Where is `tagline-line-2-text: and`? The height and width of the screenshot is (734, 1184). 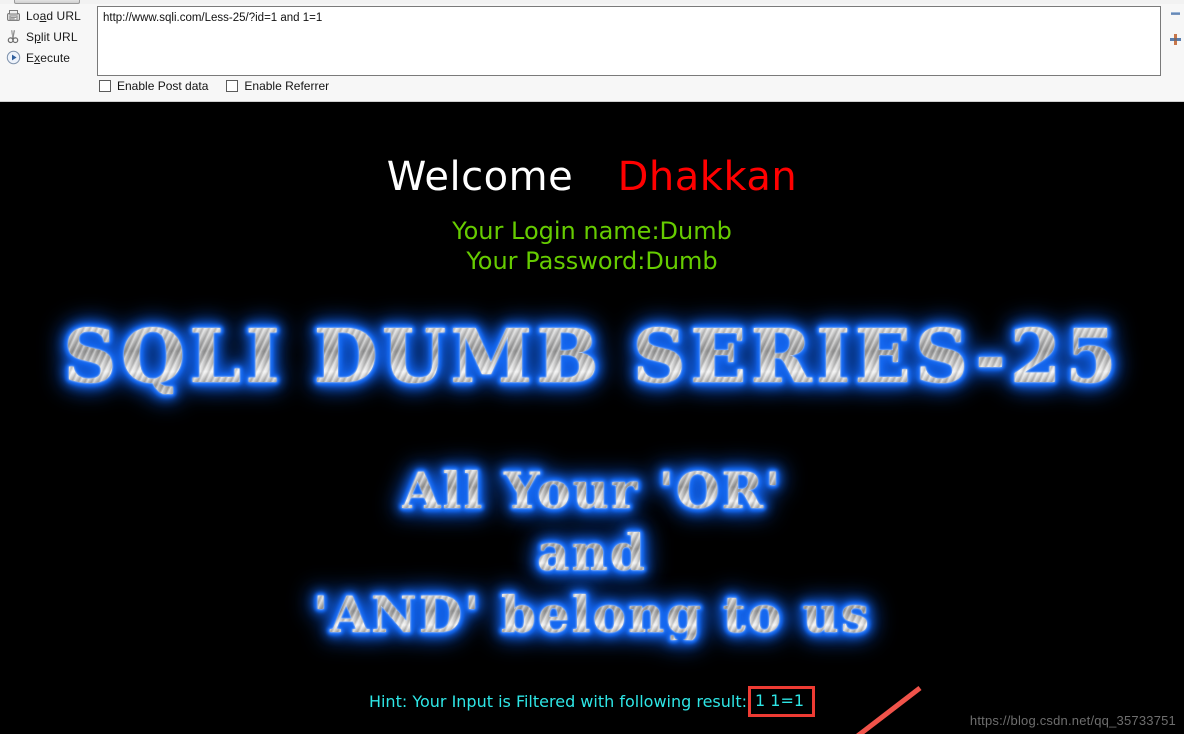
tagline-line-2-text: and is located at coordinates (592, 552).